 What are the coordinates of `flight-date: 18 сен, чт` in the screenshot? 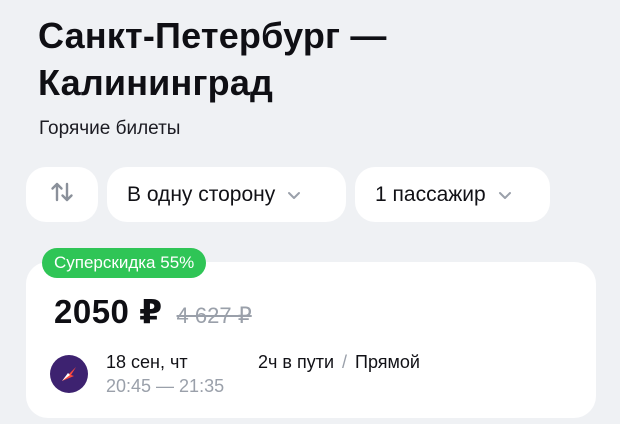 It's located at (147, 362).